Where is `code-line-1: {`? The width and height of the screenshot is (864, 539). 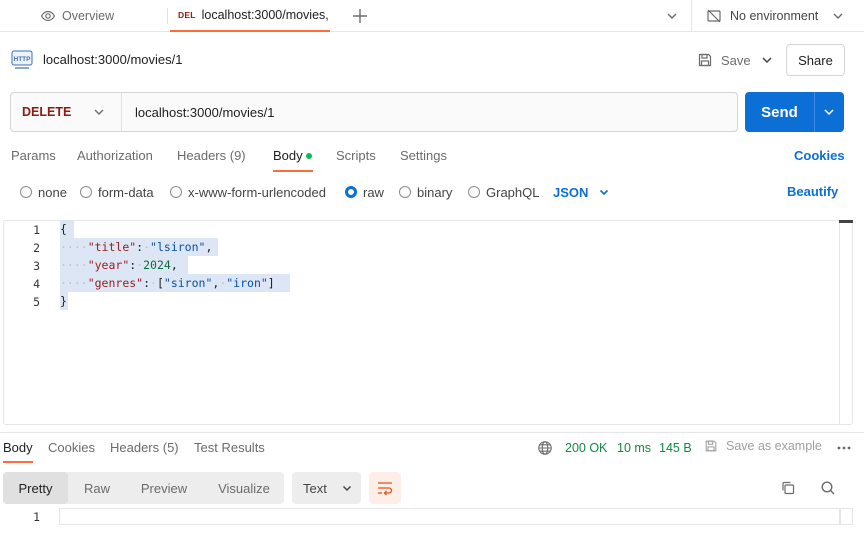 code-line-1: { is located at coordinates (63, 229).